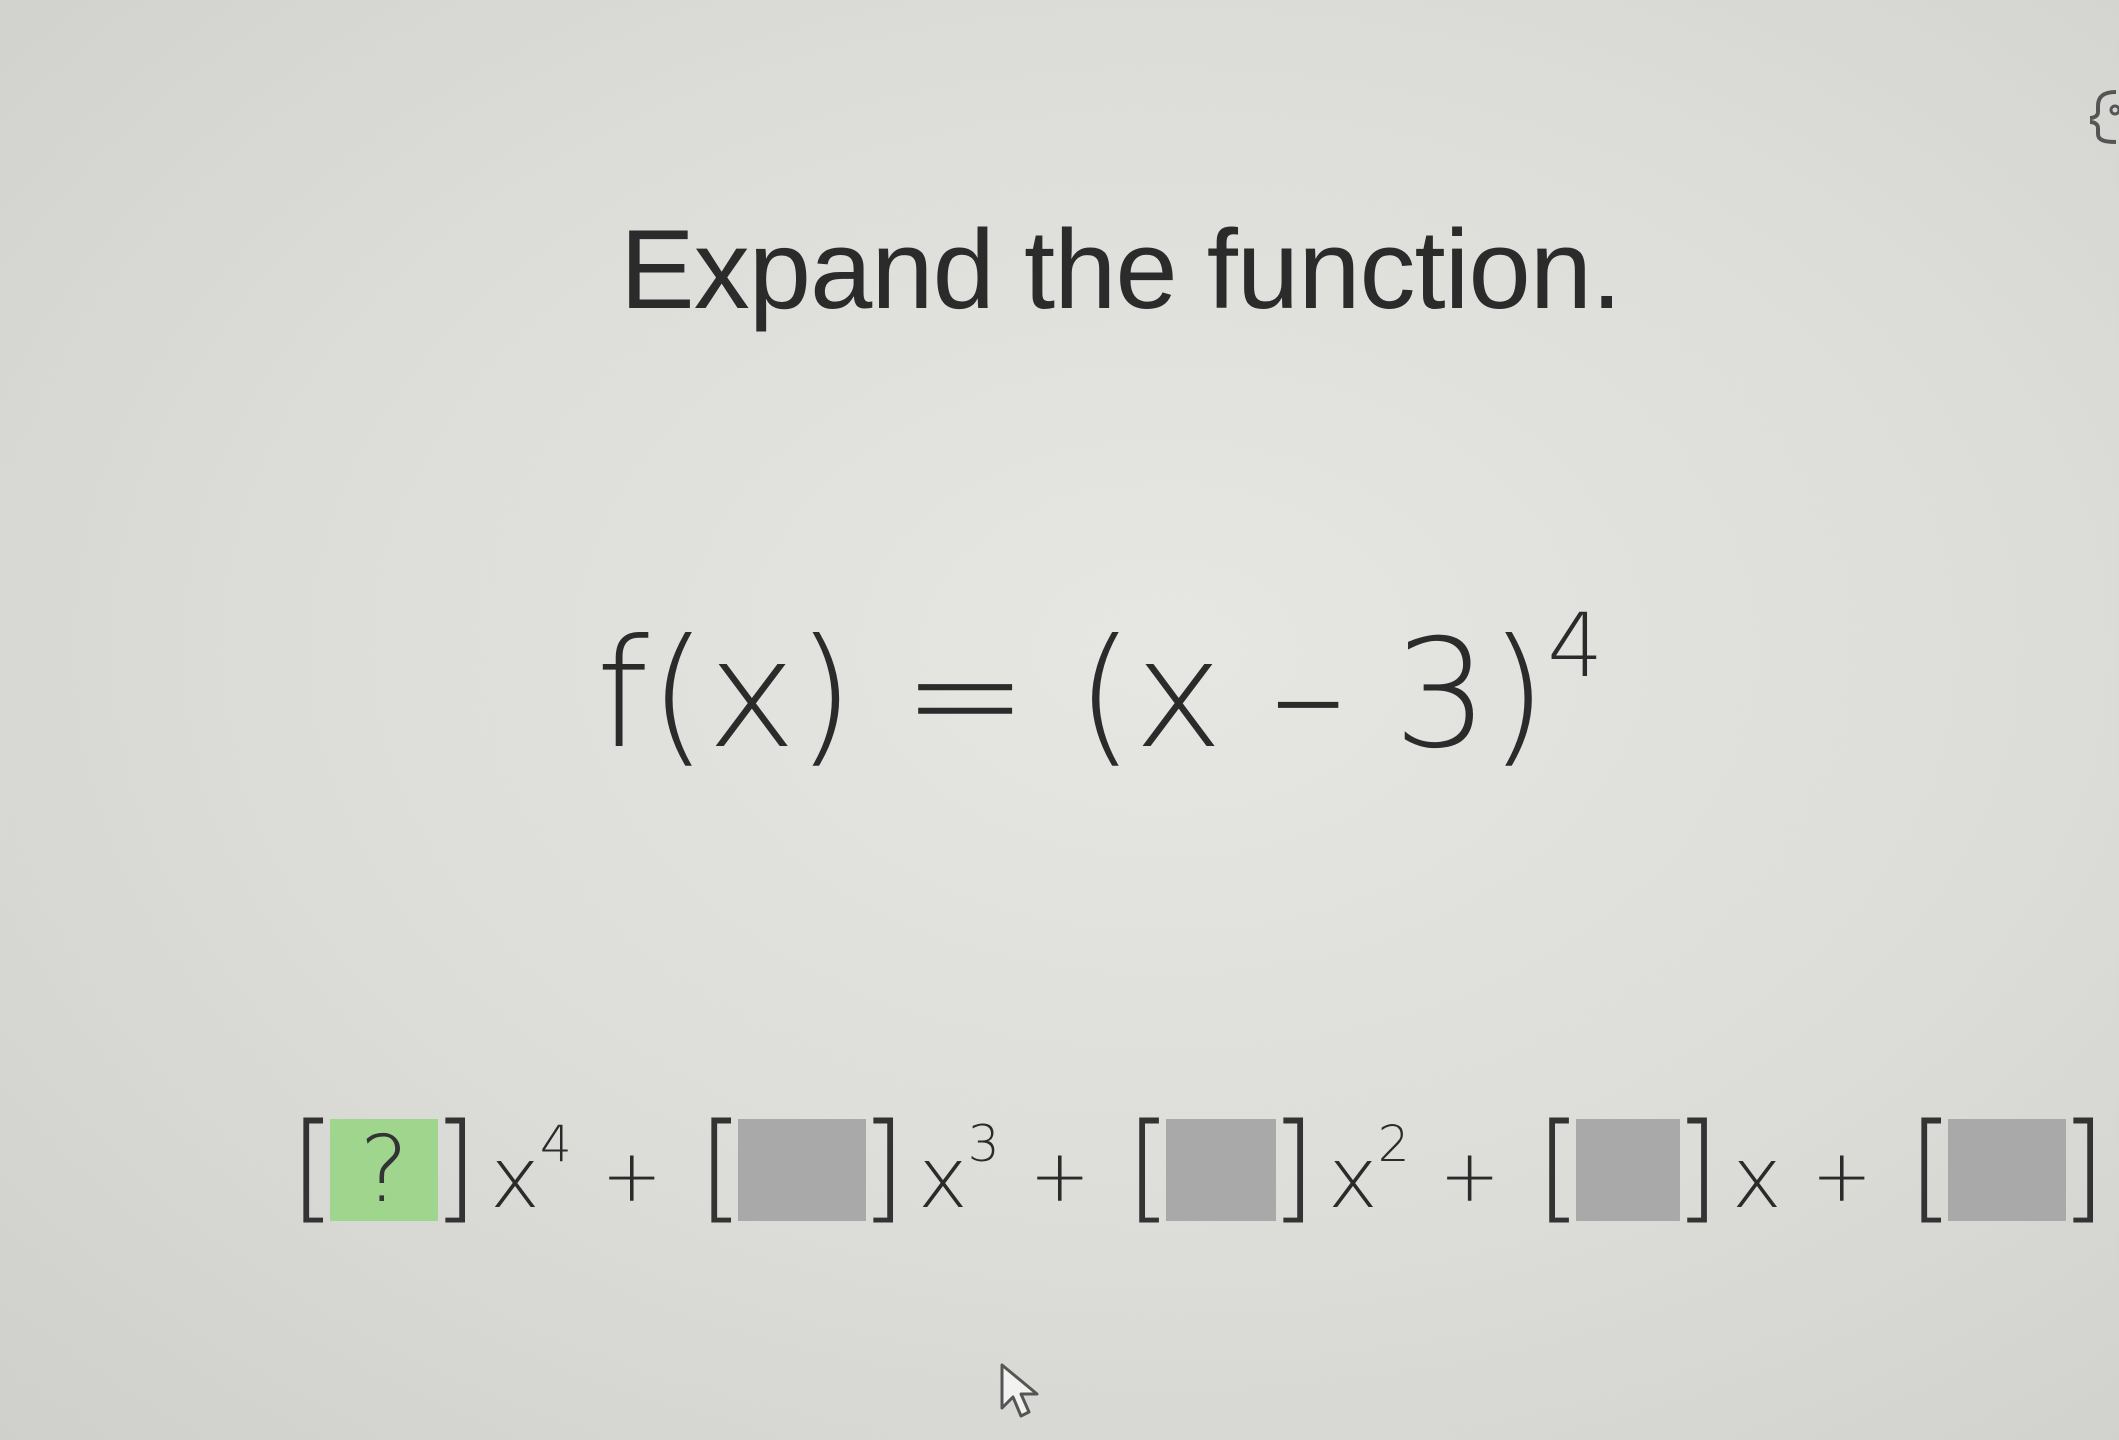  I want to click on term-exponent: 4, so click(555, 1144).